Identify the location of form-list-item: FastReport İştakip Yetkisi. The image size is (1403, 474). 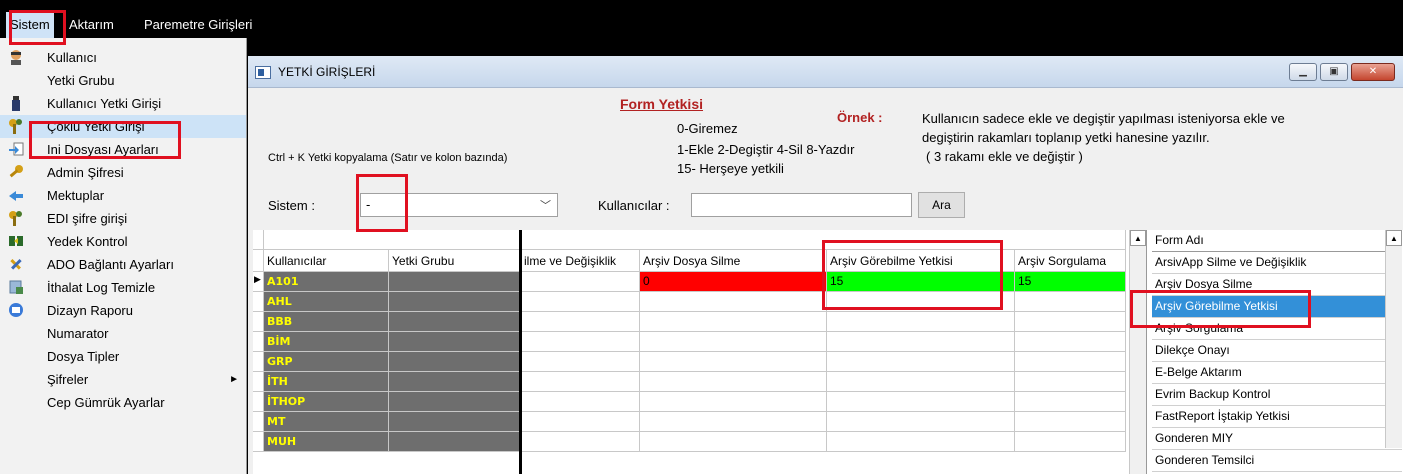
(1277, 417).